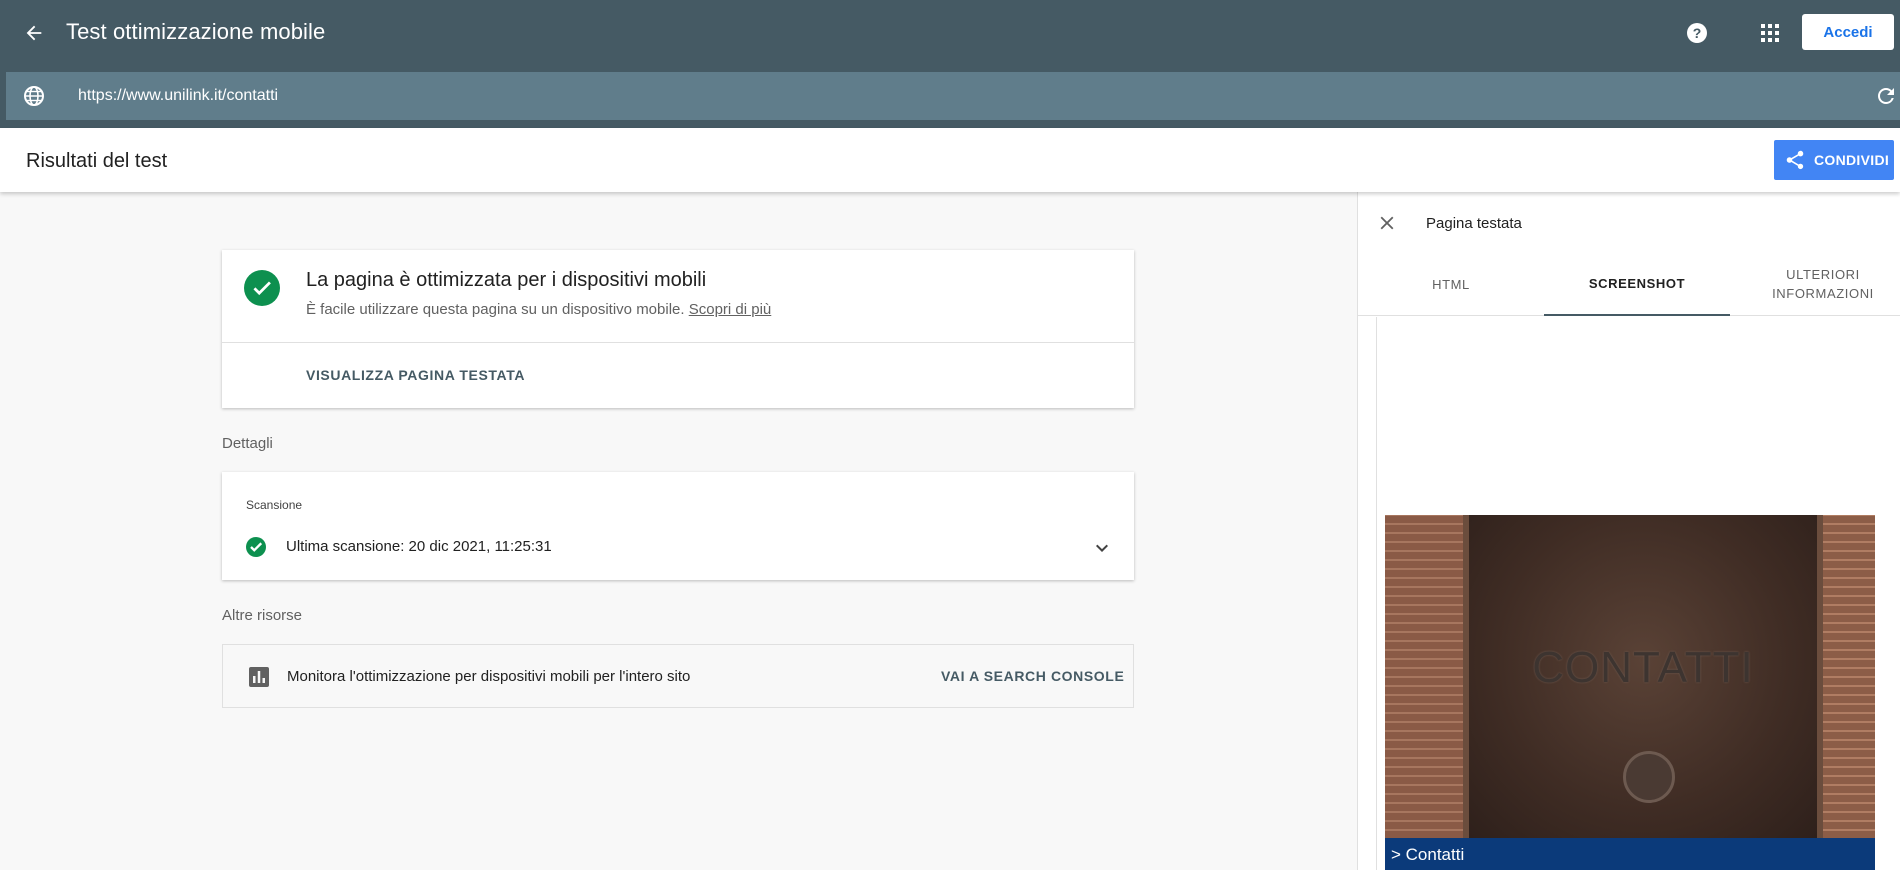  What do you see at coordinates (1848, 32) in the screenshot?
I see `signin-button: Accedi` at bounding box center [1848, 32].